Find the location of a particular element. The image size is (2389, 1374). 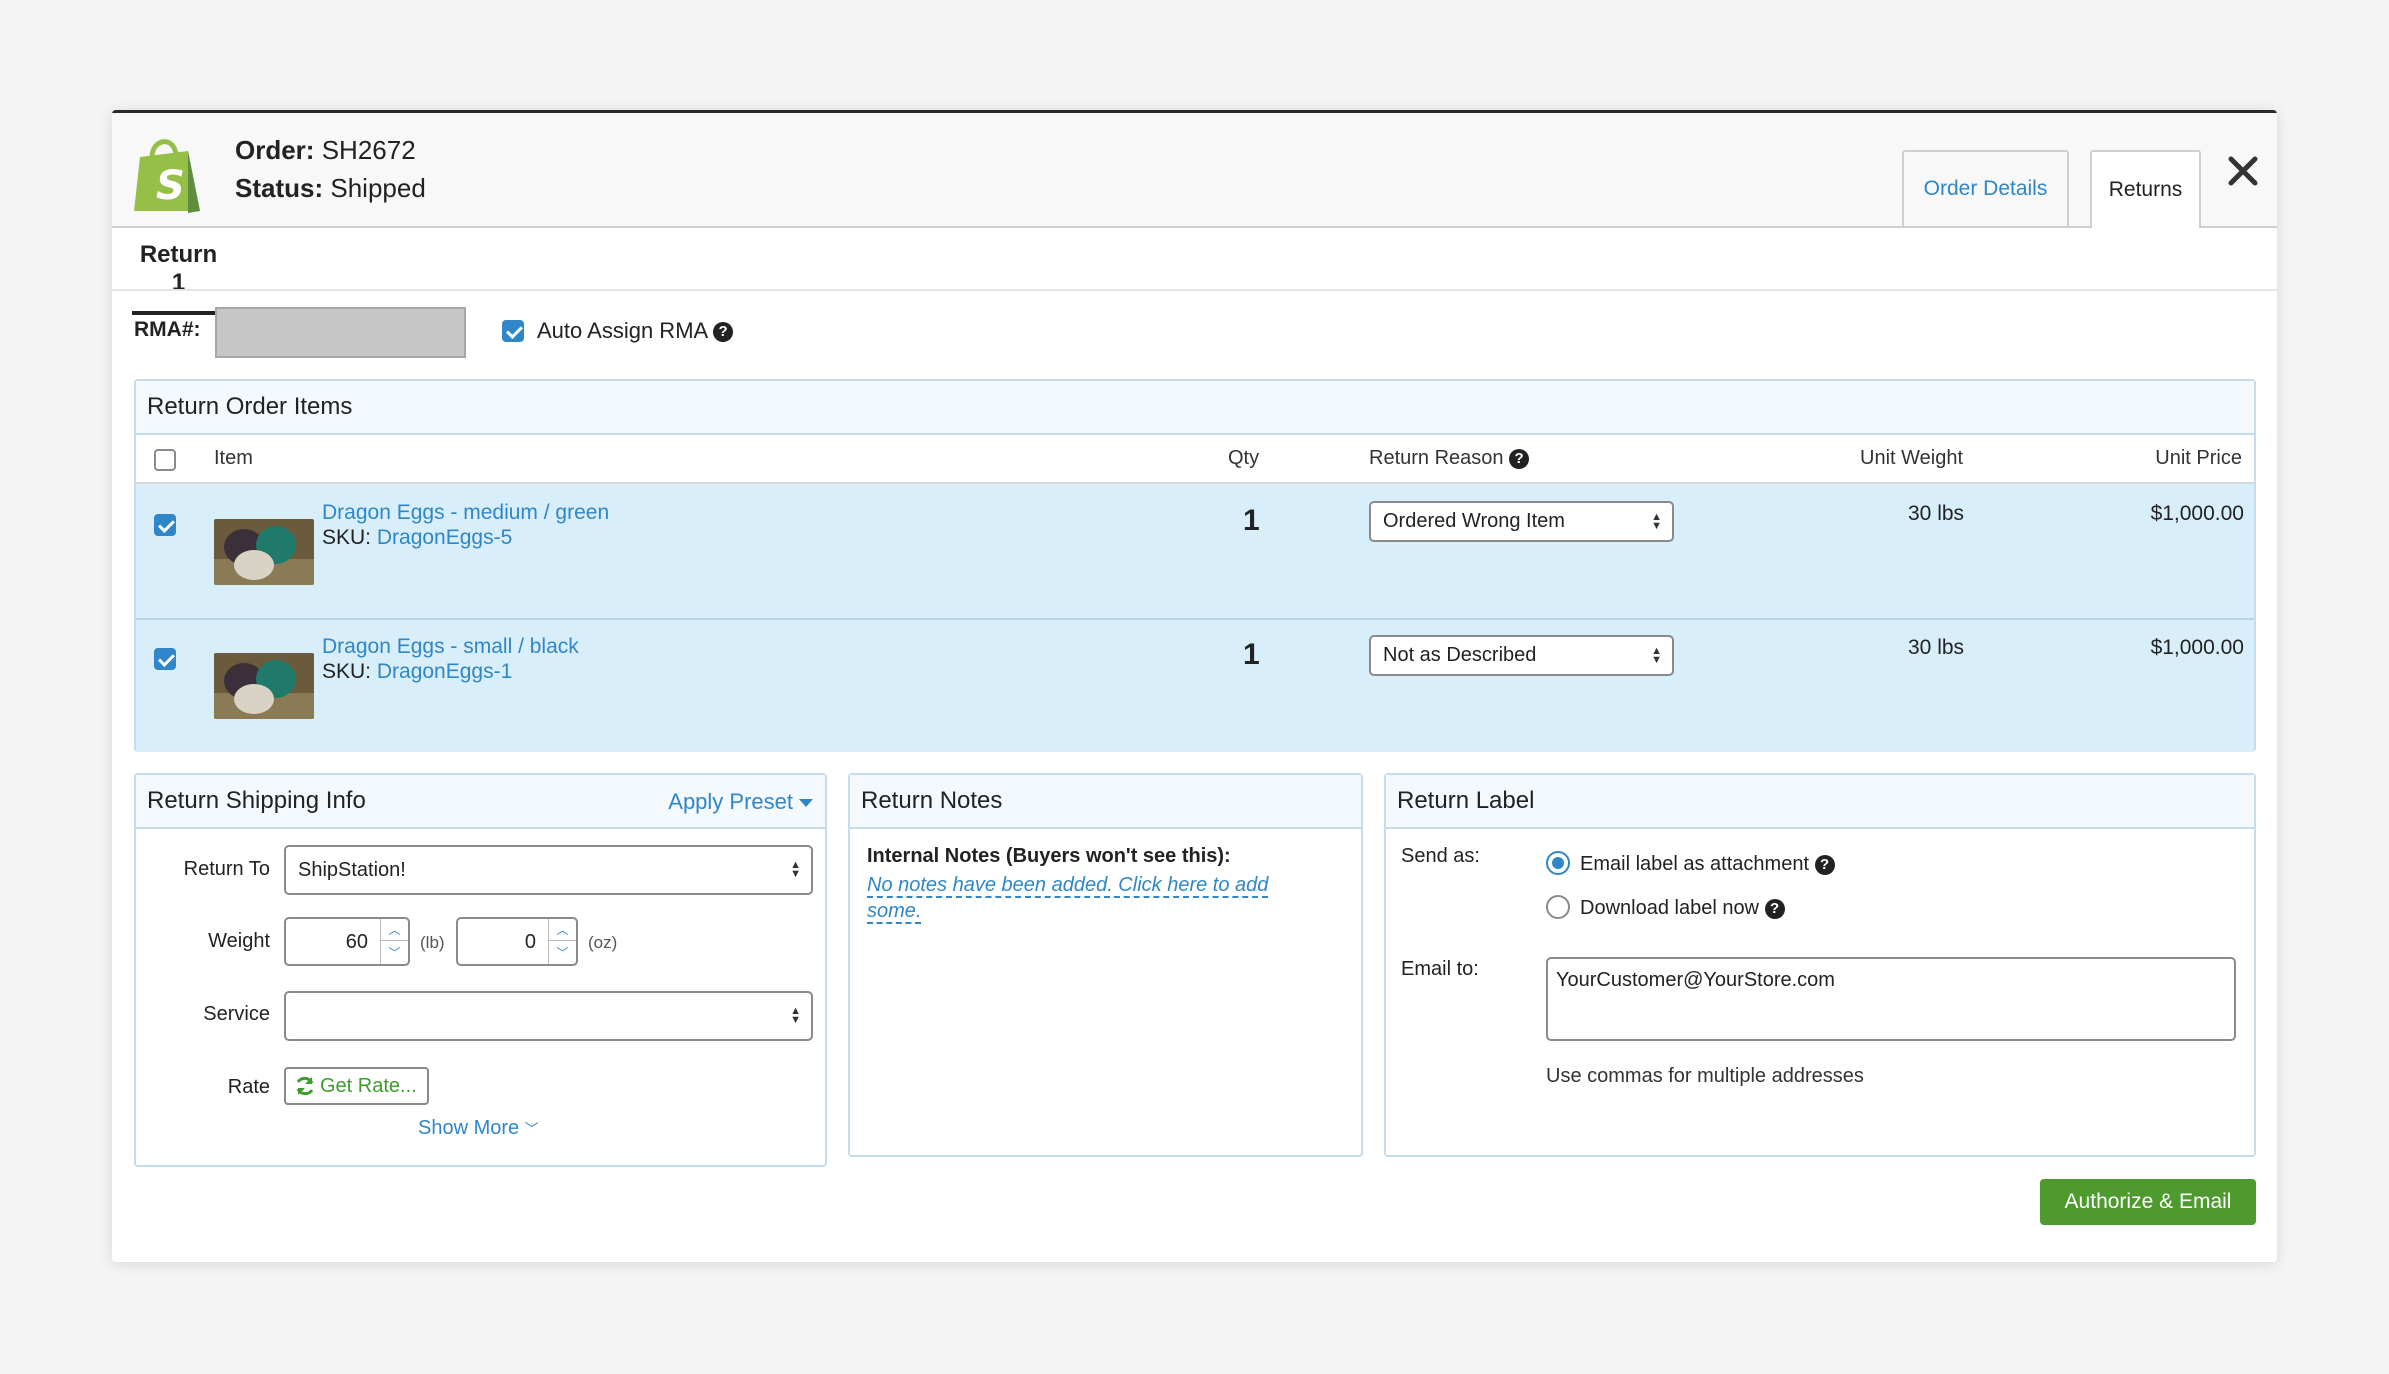

rma-label: RMA#: is located at coordinates (167, 329).